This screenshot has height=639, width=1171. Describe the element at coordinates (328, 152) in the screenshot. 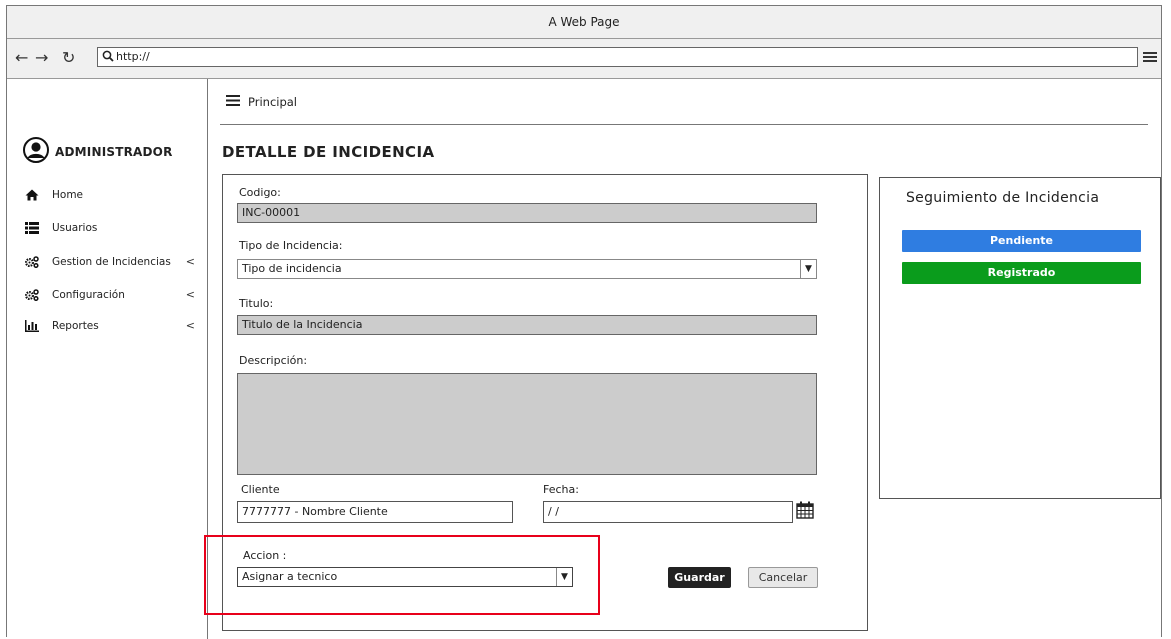

I see `page-title: DETALLE DE INCIDENCIA` at that location.